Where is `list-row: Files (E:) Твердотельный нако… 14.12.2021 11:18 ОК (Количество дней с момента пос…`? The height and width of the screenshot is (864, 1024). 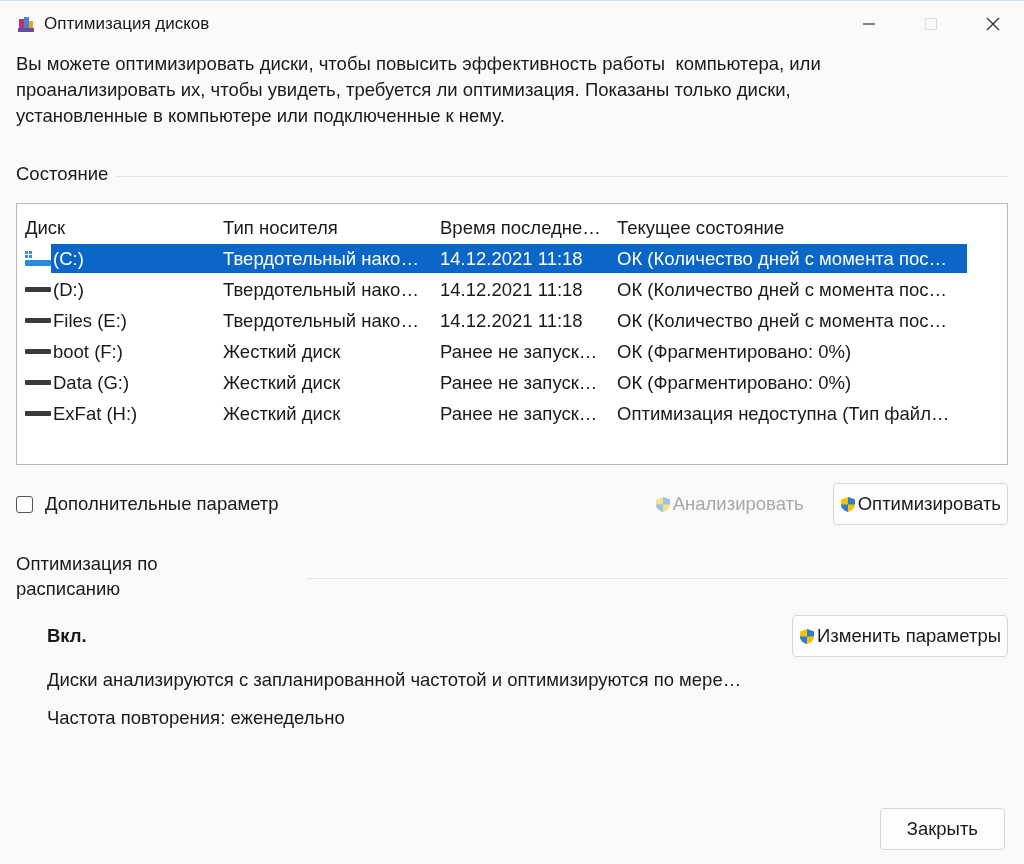 list-row: Files (E:) Твердотельный нако… 14.12.2021 11:18 ОК (Количество дней с момента пос… is located at coordinates (509, 320).